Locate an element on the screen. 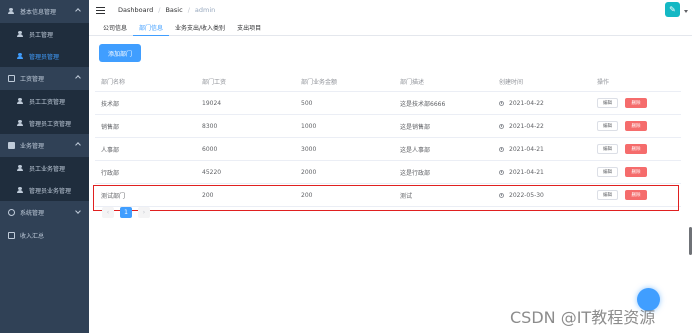 Image resolution: width=692 pixels, height=333 pixels. sidebar-item-label: 管理员工资管理 is located at coordinates (50, 124).